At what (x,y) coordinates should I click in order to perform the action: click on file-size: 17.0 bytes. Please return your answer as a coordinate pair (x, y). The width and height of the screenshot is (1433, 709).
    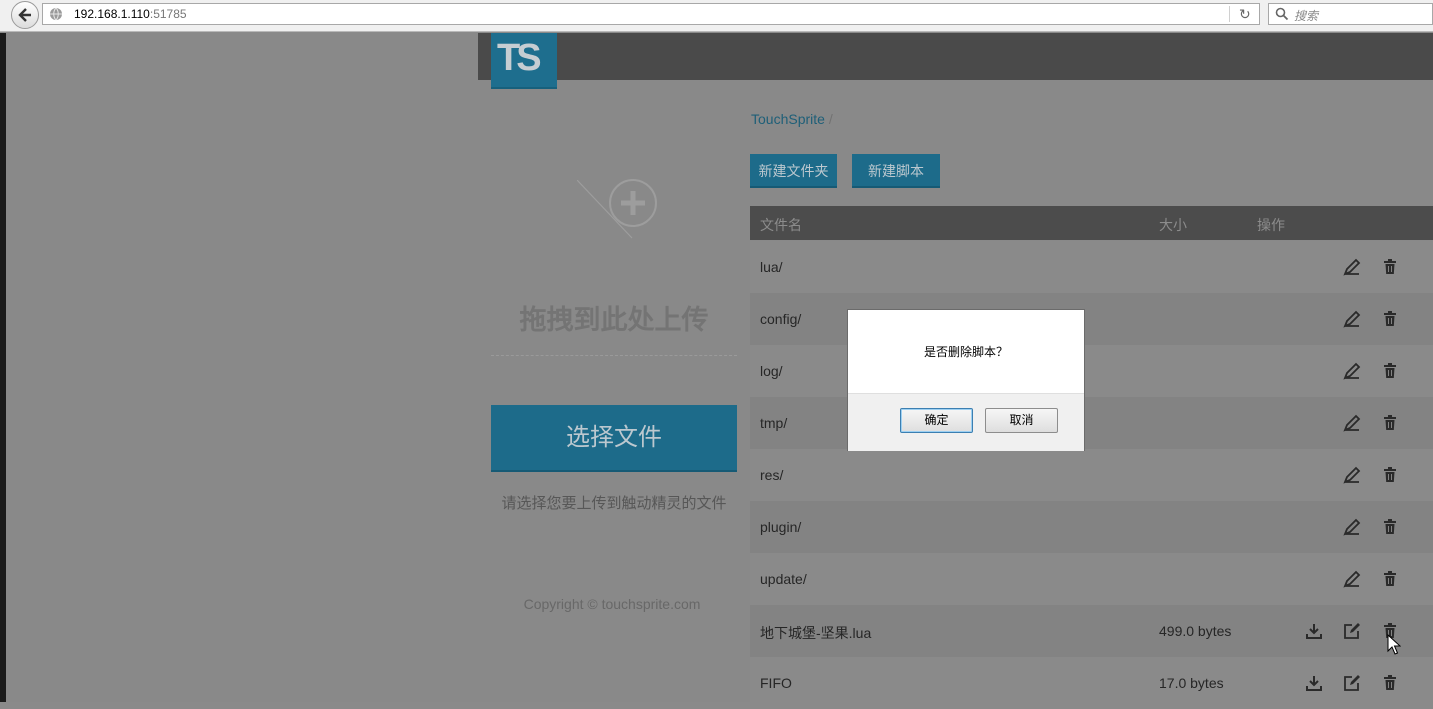
    Looking at the image, I should click on (1191, 683).